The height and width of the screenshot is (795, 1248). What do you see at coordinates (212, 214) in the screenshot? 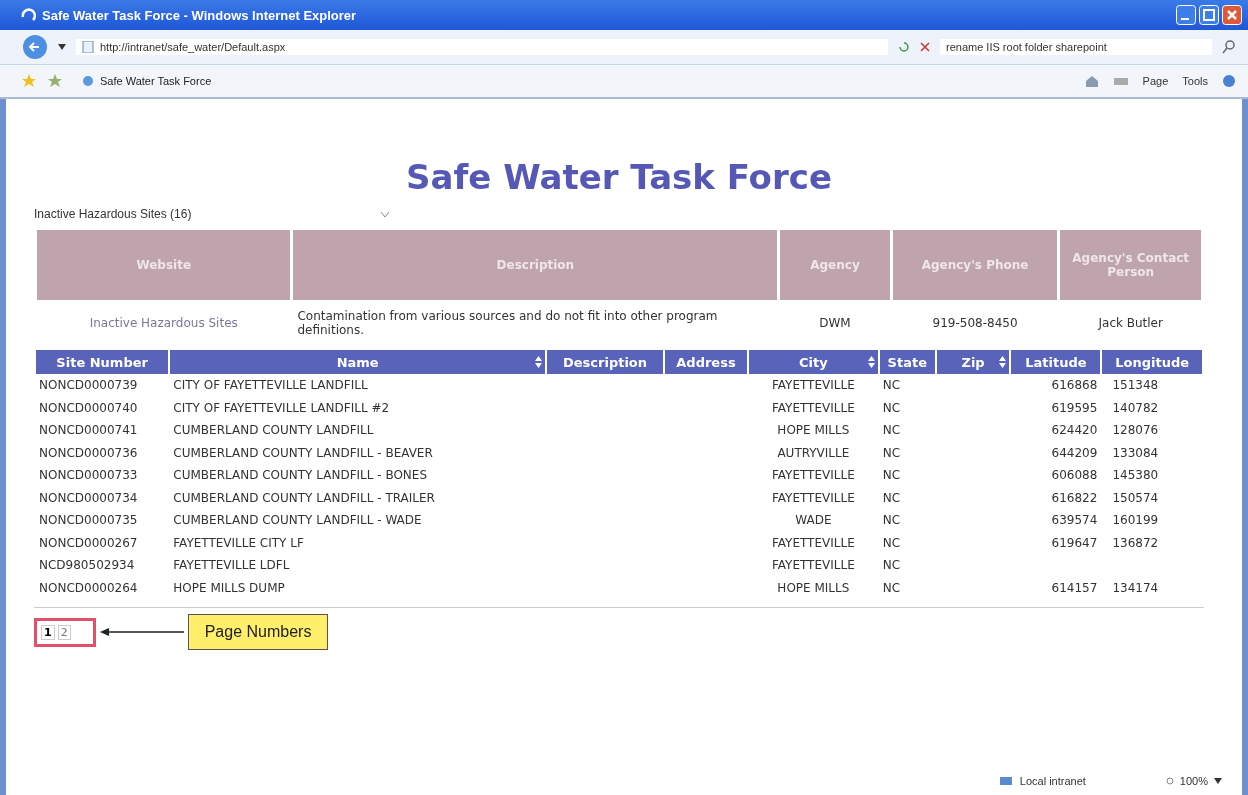
I see `category-dropdown: Inactive Hazardous Sites (16)` at bounding box center [212, 214].